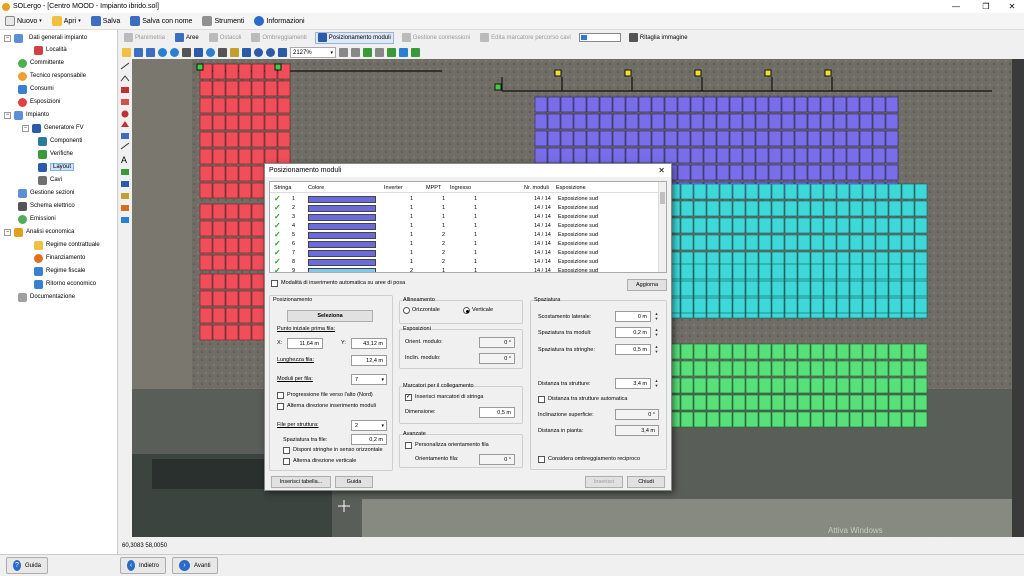  Describe the element at coordinates (466, 310) in the screenshot. I see `verticale-radio` at that location.